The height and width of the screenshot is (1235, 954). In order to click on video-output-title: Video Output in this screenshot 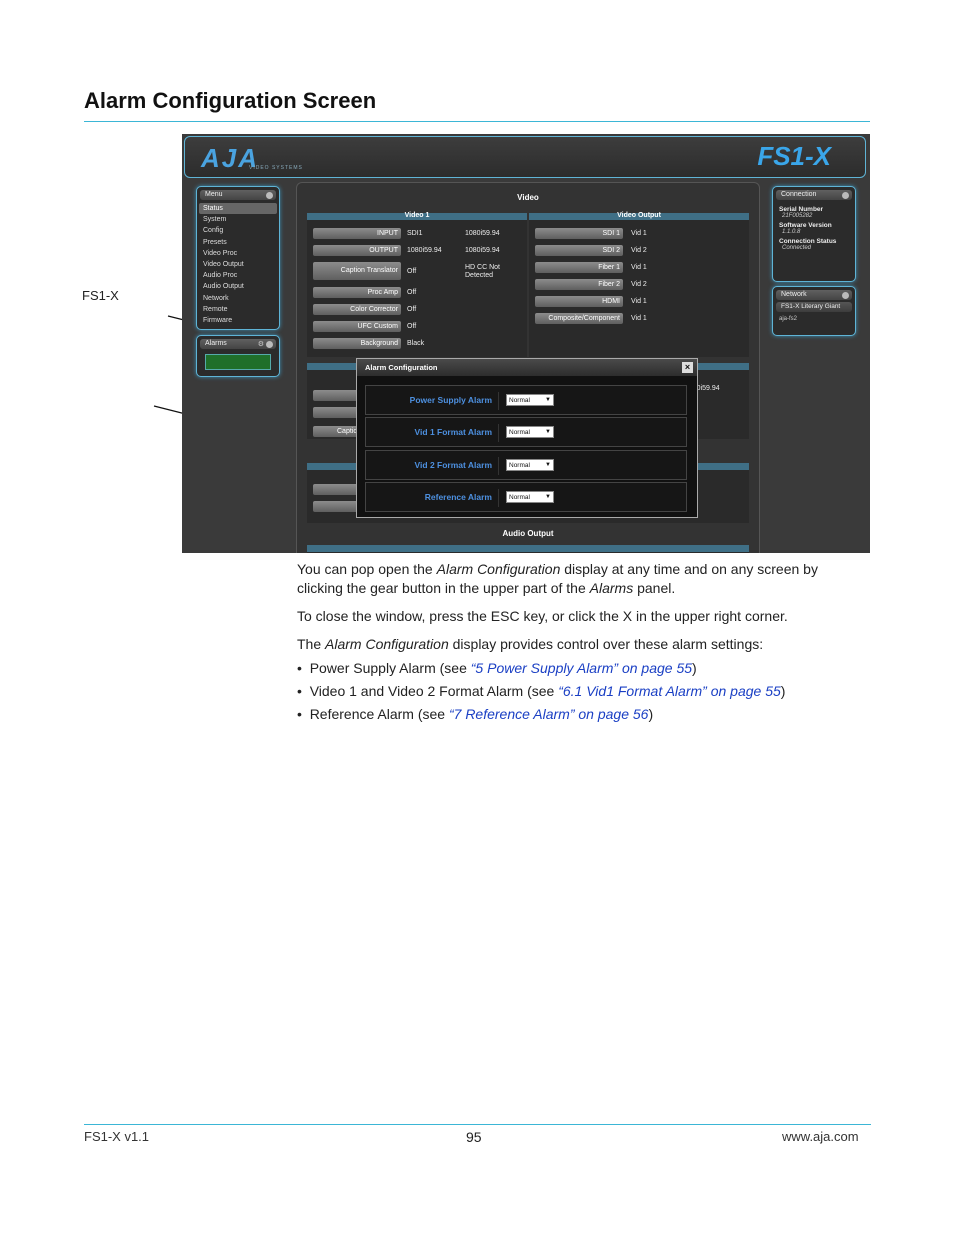, I will do `click(639, 215)`.